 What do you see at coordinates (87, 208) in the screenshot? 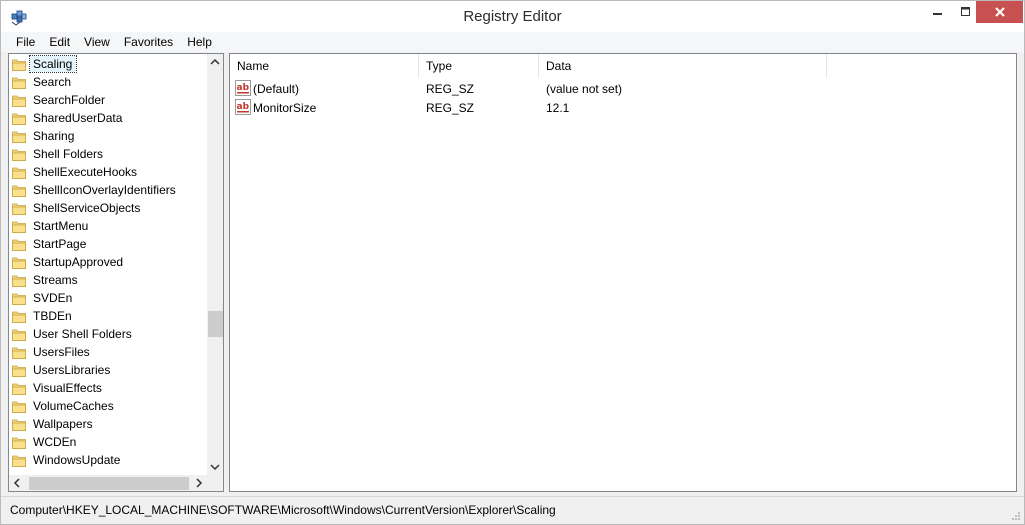
I see `tree-item-label: ShellServiceObjects` at bounding box center [87, 208].